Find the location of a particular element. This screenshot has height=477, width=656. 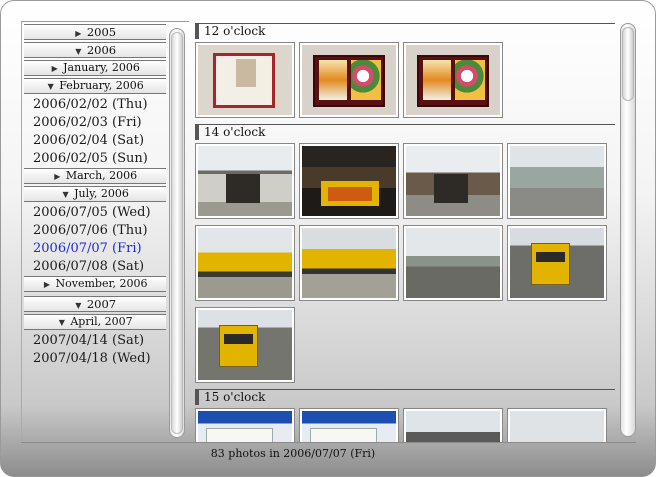

tree-header-label: February, 2006 is located at coordinates (101, 85).